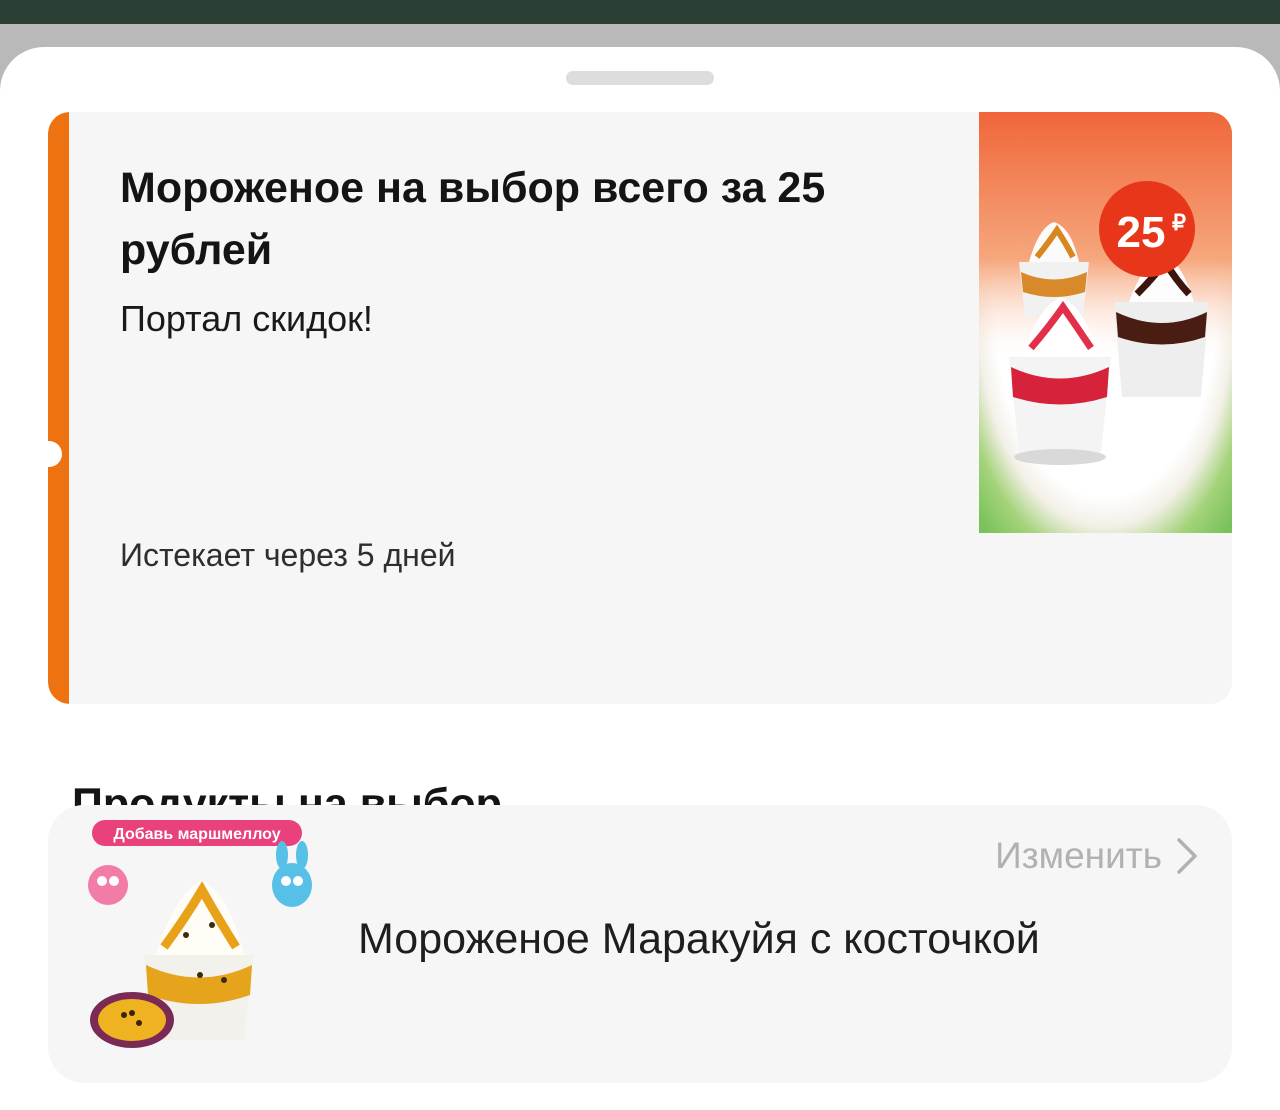  What do you see at coordinates (200, 934) in the screenshot?
I see `passion-fruit-ice-cream-icon: Добавь маршмеллоу` at bounding box center [200, 934].